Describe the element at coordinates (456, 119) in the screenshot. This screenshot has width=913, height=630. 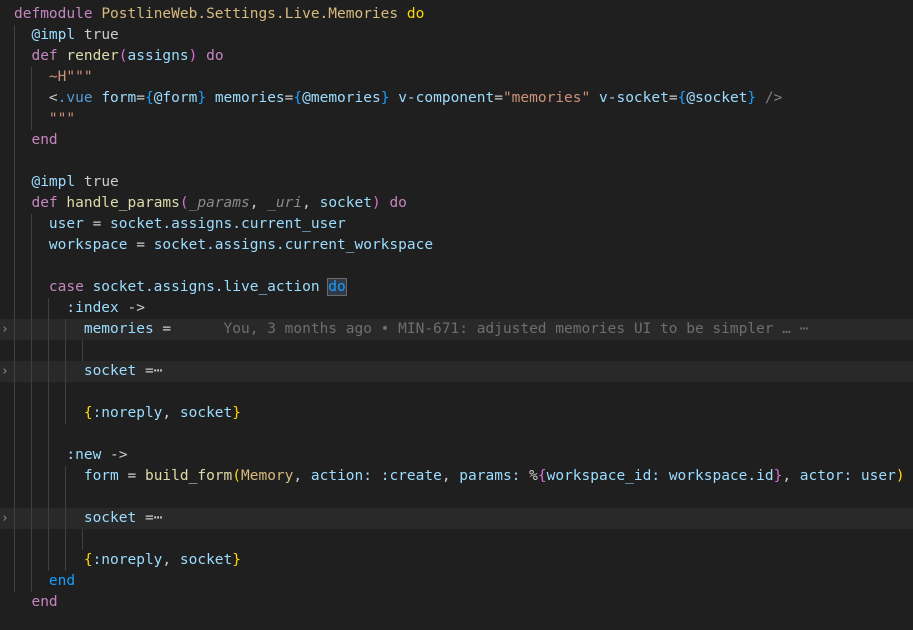
I see `code-line: """` at that location.